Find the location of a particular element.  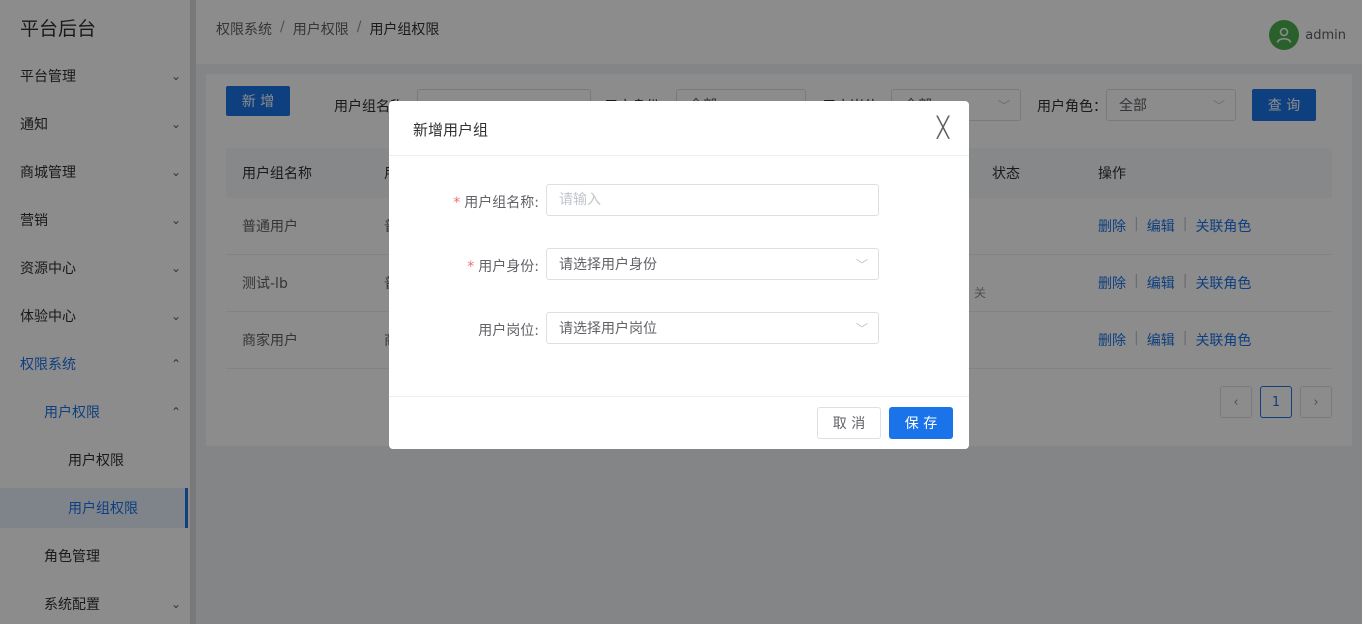

dialog-footer-divider is located at coordinates (679, 396).